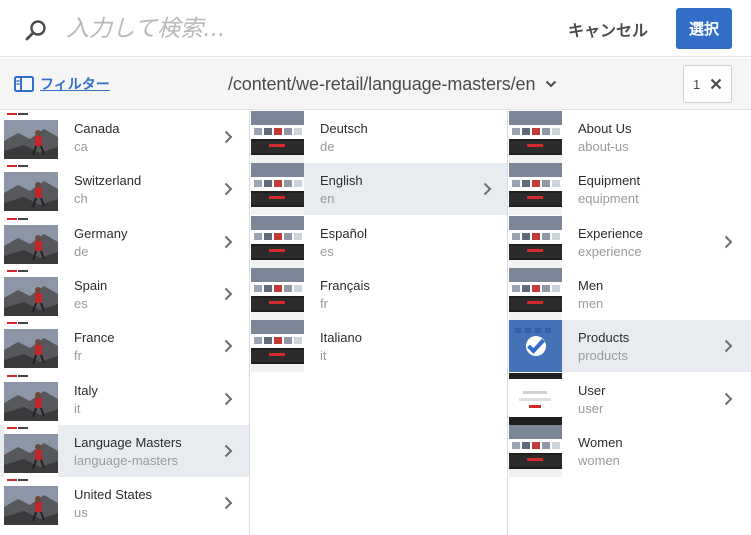  What do you see at coordinates (81, 303) in the screenshot?
I see `item-name: es` at bounding box center [81, 303].